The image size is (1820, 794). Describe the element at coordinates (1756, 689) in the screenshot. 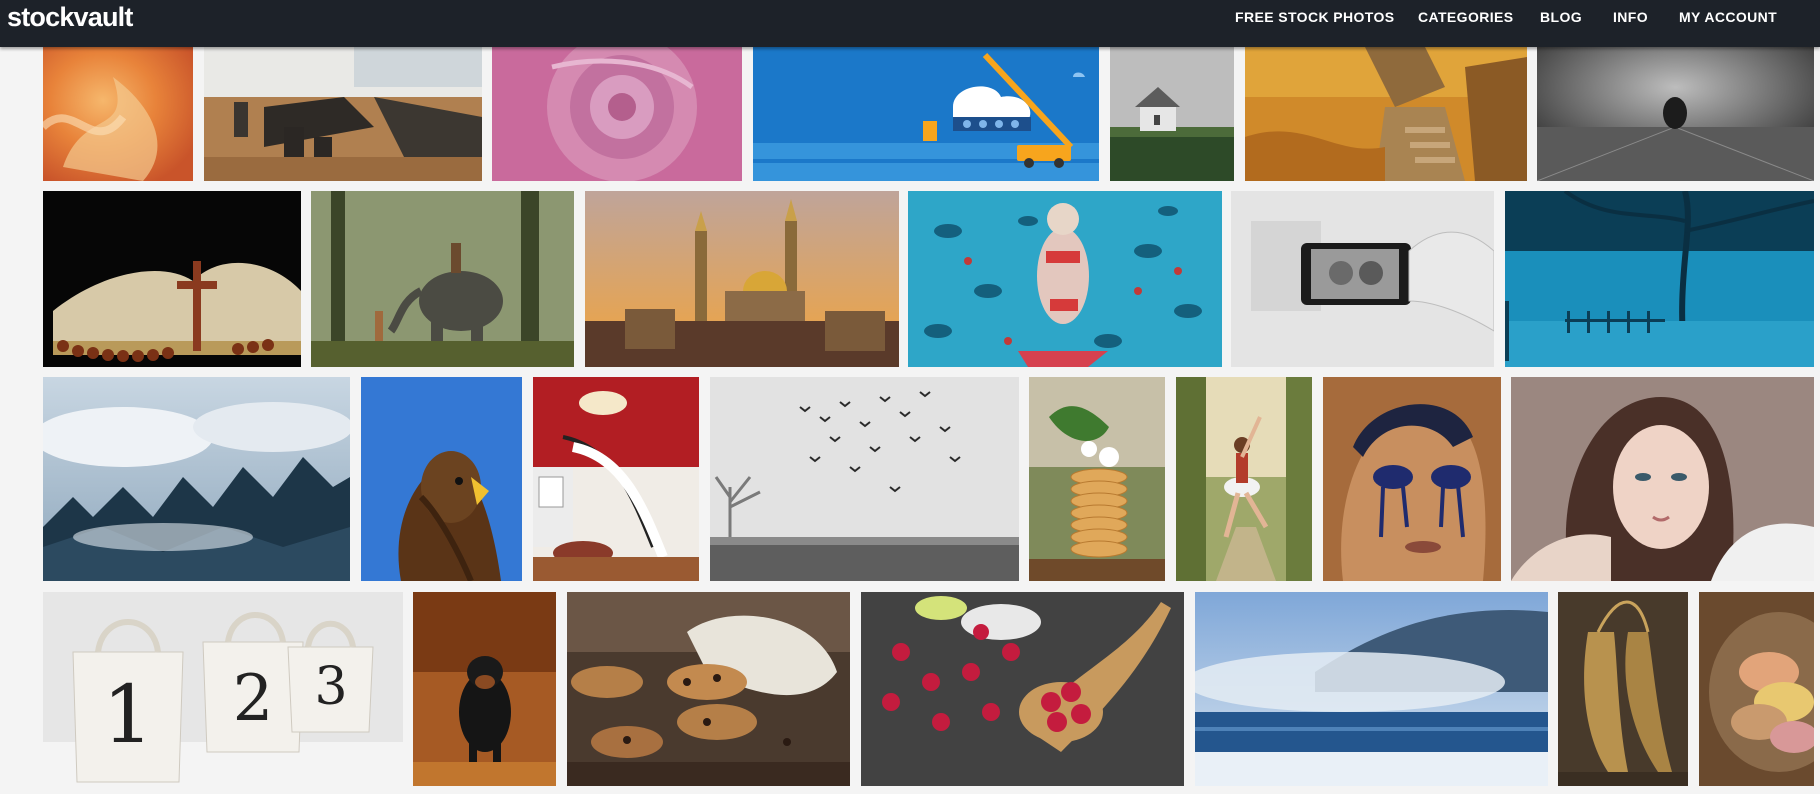

I see `photo-macarons` at that location.